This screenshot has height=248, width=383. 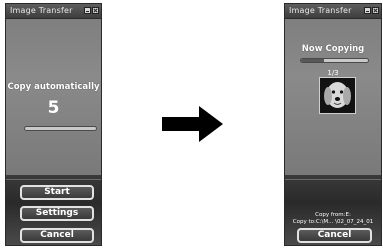 What do you see at coordinates (333, 222) in the screenshot?
I see `copy-to-text: Copy to:C:\M... \02_07_24_01` at bounding box center [333, 222].